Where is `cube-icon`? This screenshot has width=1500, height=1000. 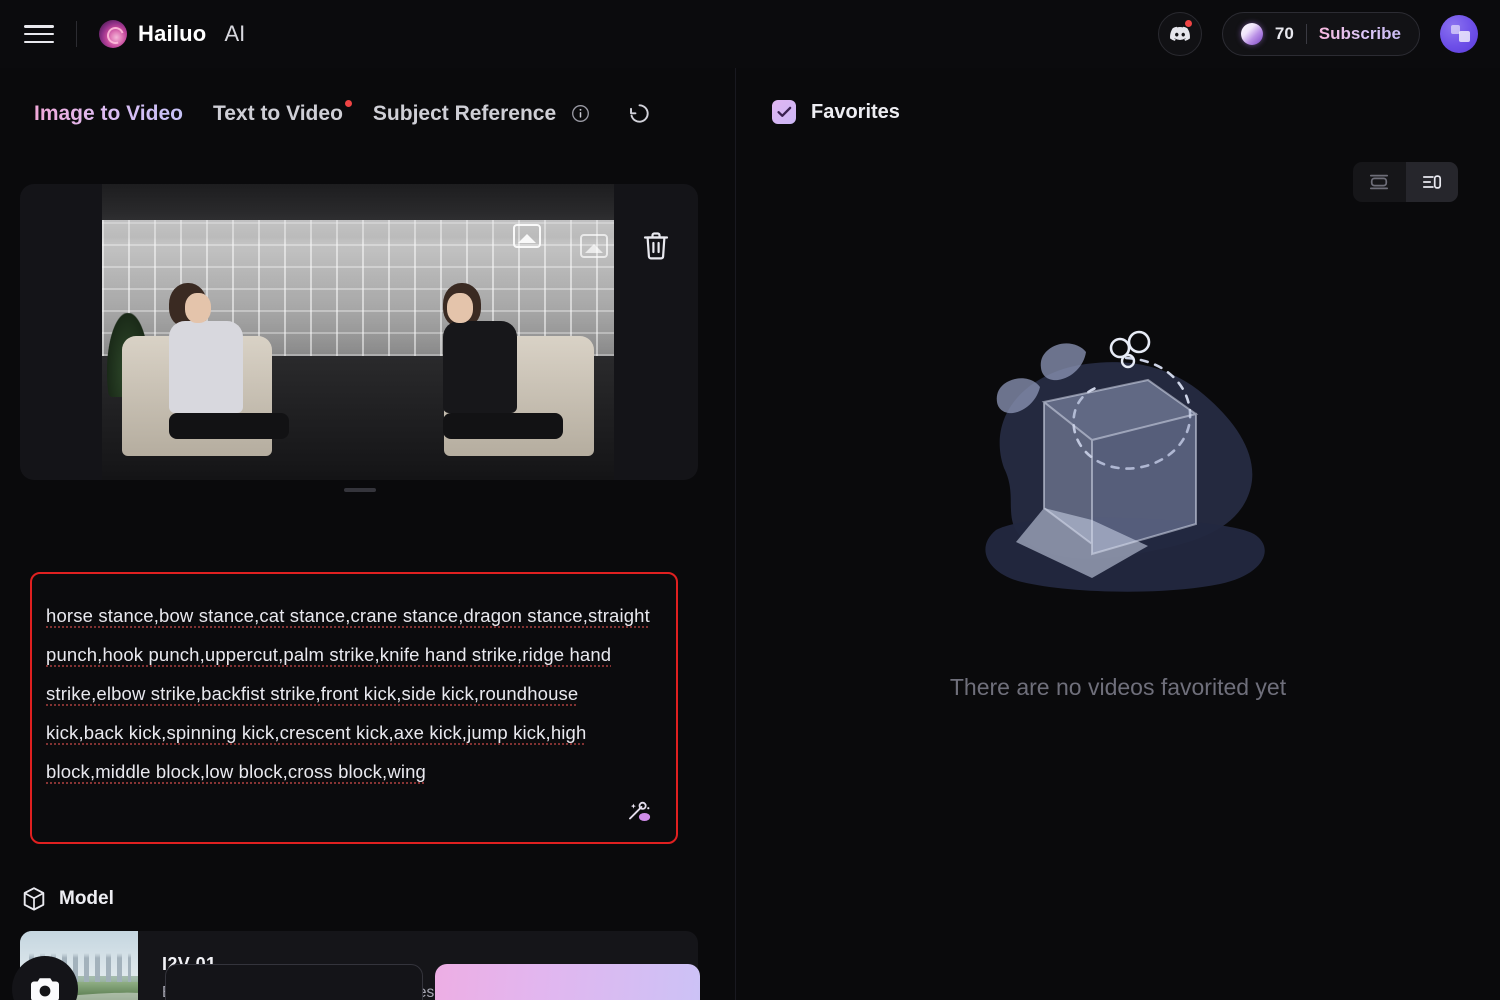 cube-icon is located at coordinates (34, 899).